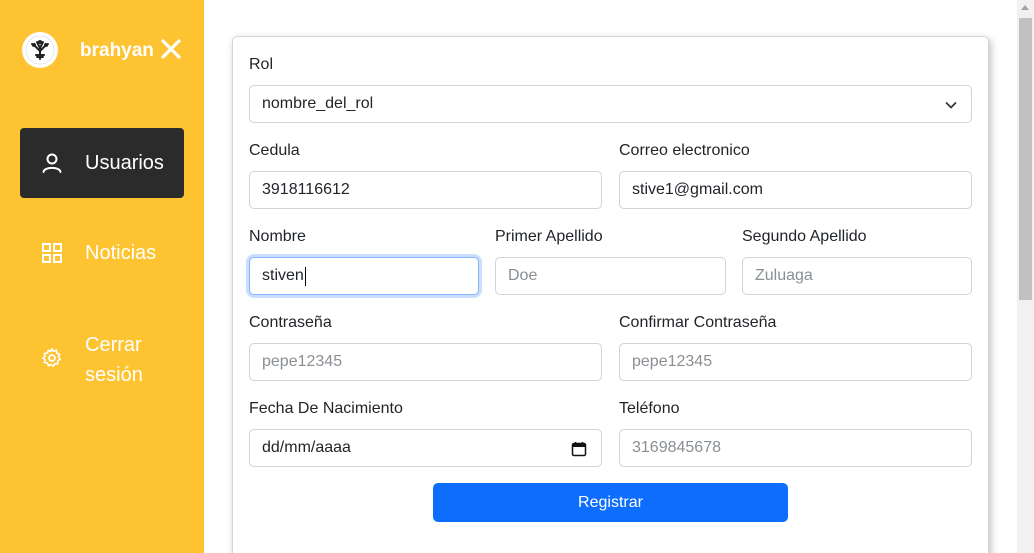 The height and width of the screenshot is (553, 1034). What do you see at coordinates (579, 449) in the screenshot?
I see `calendar-icon` at bounding box center [579, 449].